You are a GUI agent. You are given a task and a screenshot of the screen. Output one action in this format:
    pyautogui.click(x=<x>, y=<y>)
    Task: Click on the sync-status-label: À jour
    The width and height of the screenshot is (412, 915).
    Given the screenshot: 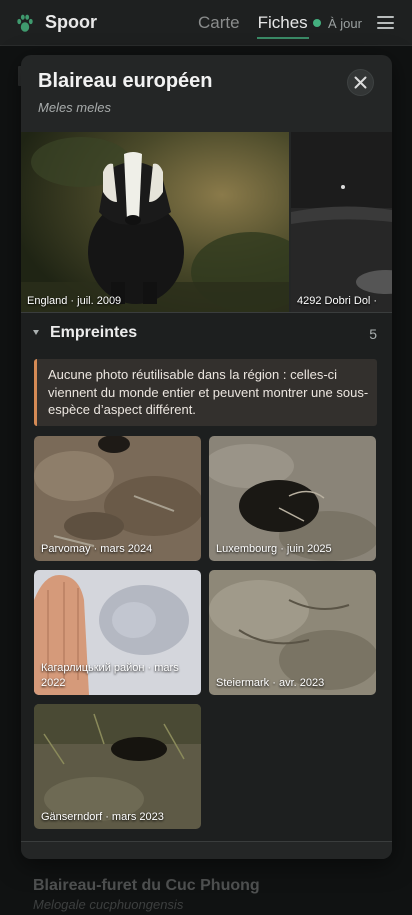 What is the action you would take?
    pyautogui.click(x=345, y=23)
    